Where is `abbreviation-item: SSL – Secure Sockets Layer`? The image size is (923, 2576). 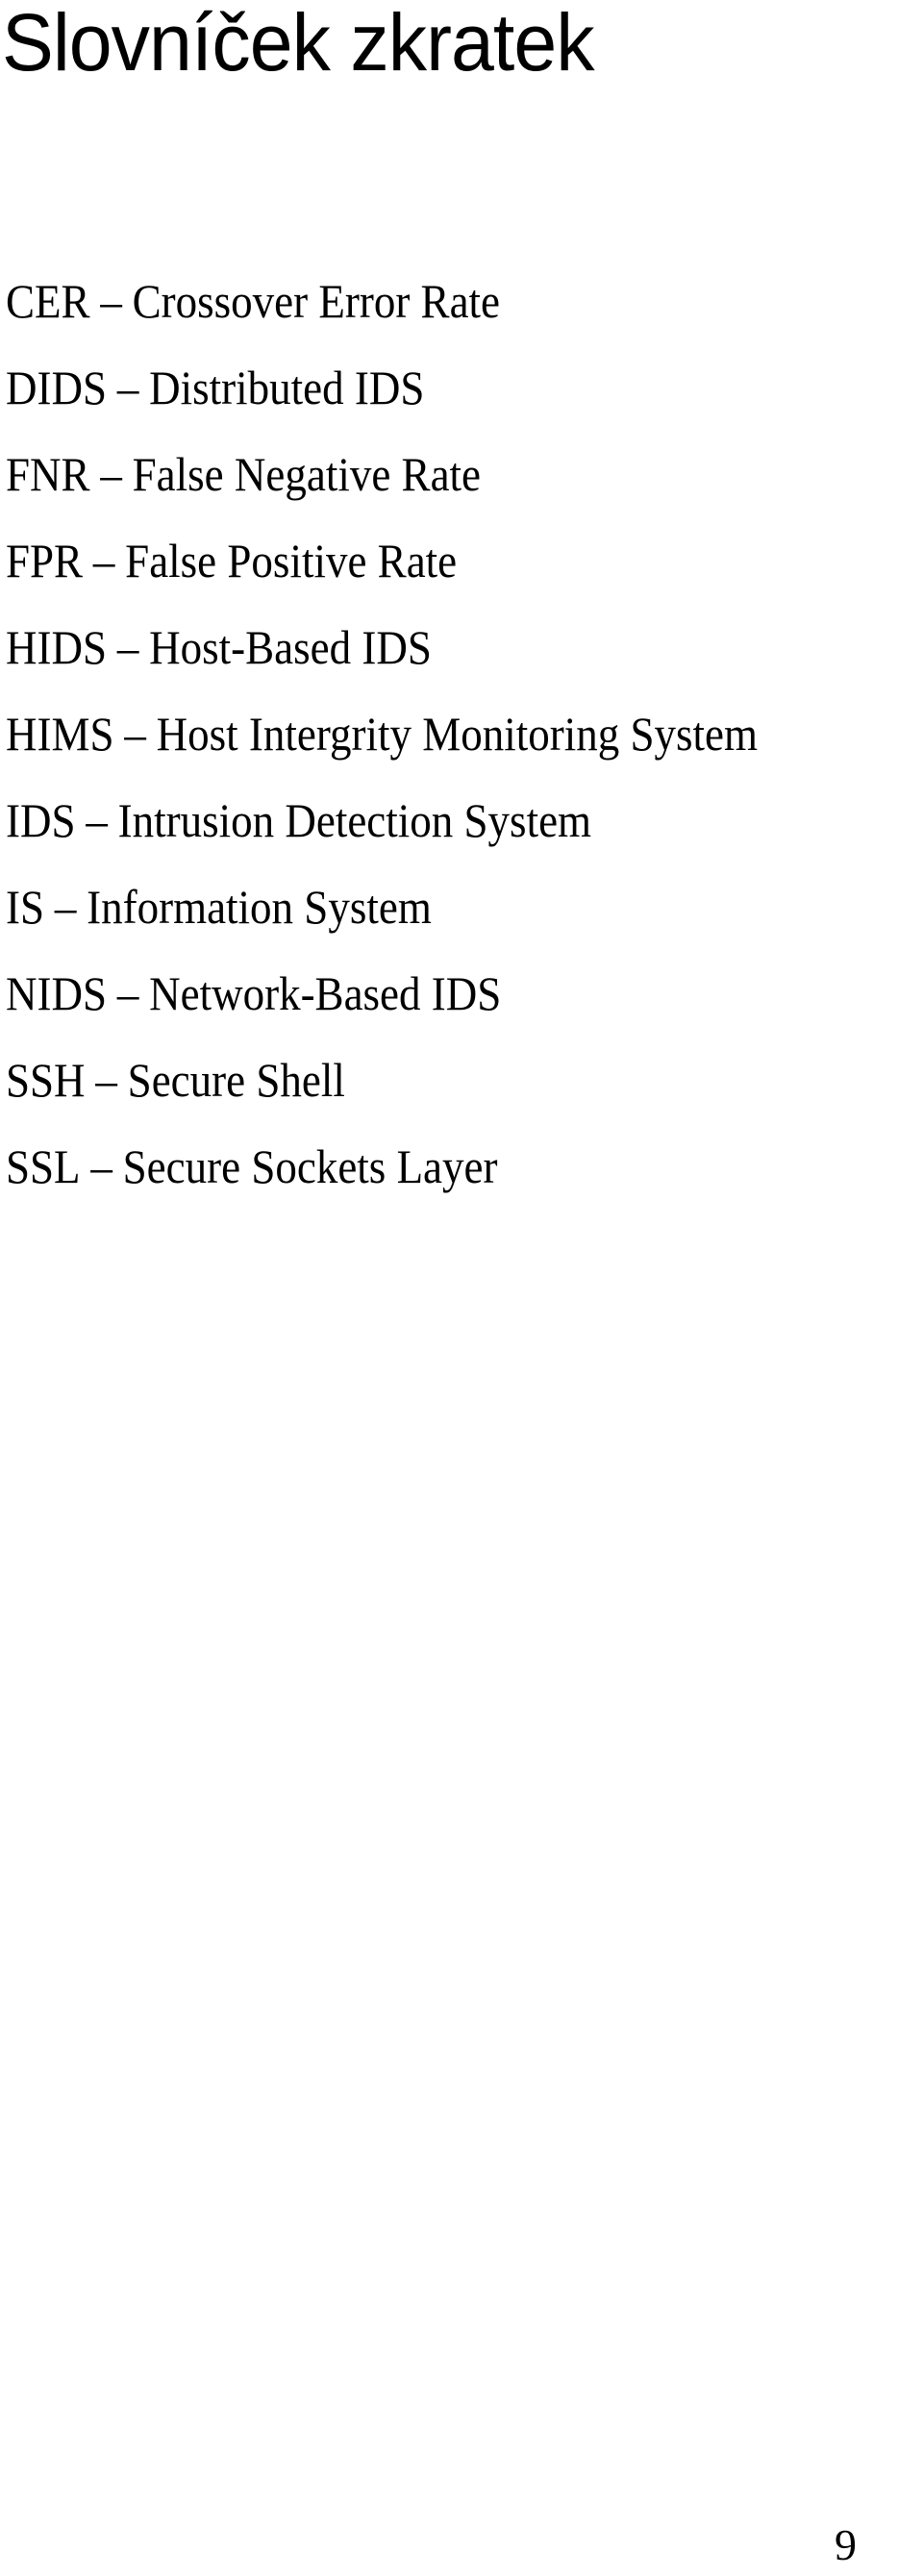 abbreviation-item: SSL – Secure Sockets Layer is located at coordinates (382, 1166).